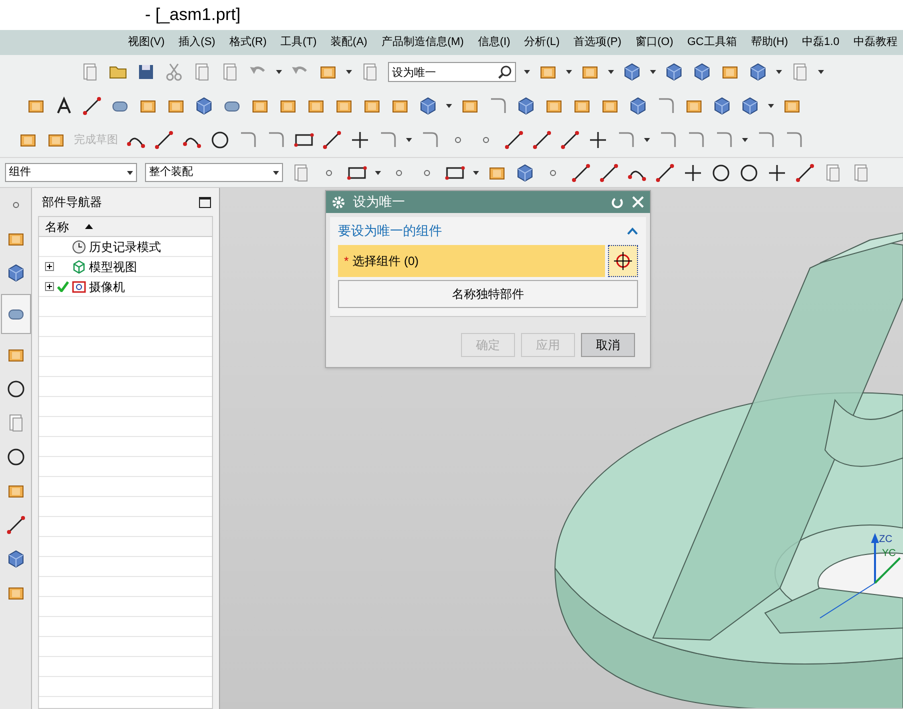  Describe the element at coordinates (57, 227) in the screenshot. I see `column-header: 名称` at that location.